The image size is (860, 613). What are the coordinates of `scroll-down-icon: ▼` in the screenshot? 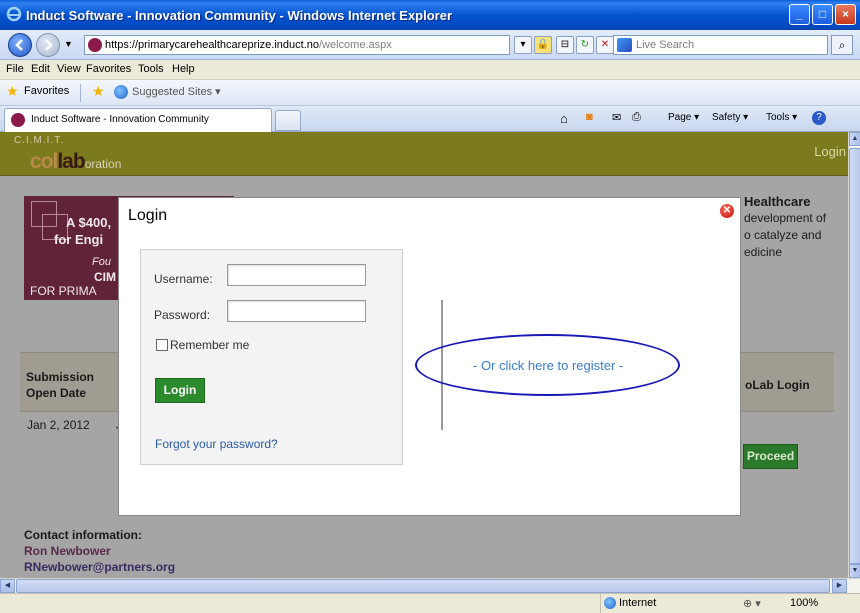 It's located at (854, 571).